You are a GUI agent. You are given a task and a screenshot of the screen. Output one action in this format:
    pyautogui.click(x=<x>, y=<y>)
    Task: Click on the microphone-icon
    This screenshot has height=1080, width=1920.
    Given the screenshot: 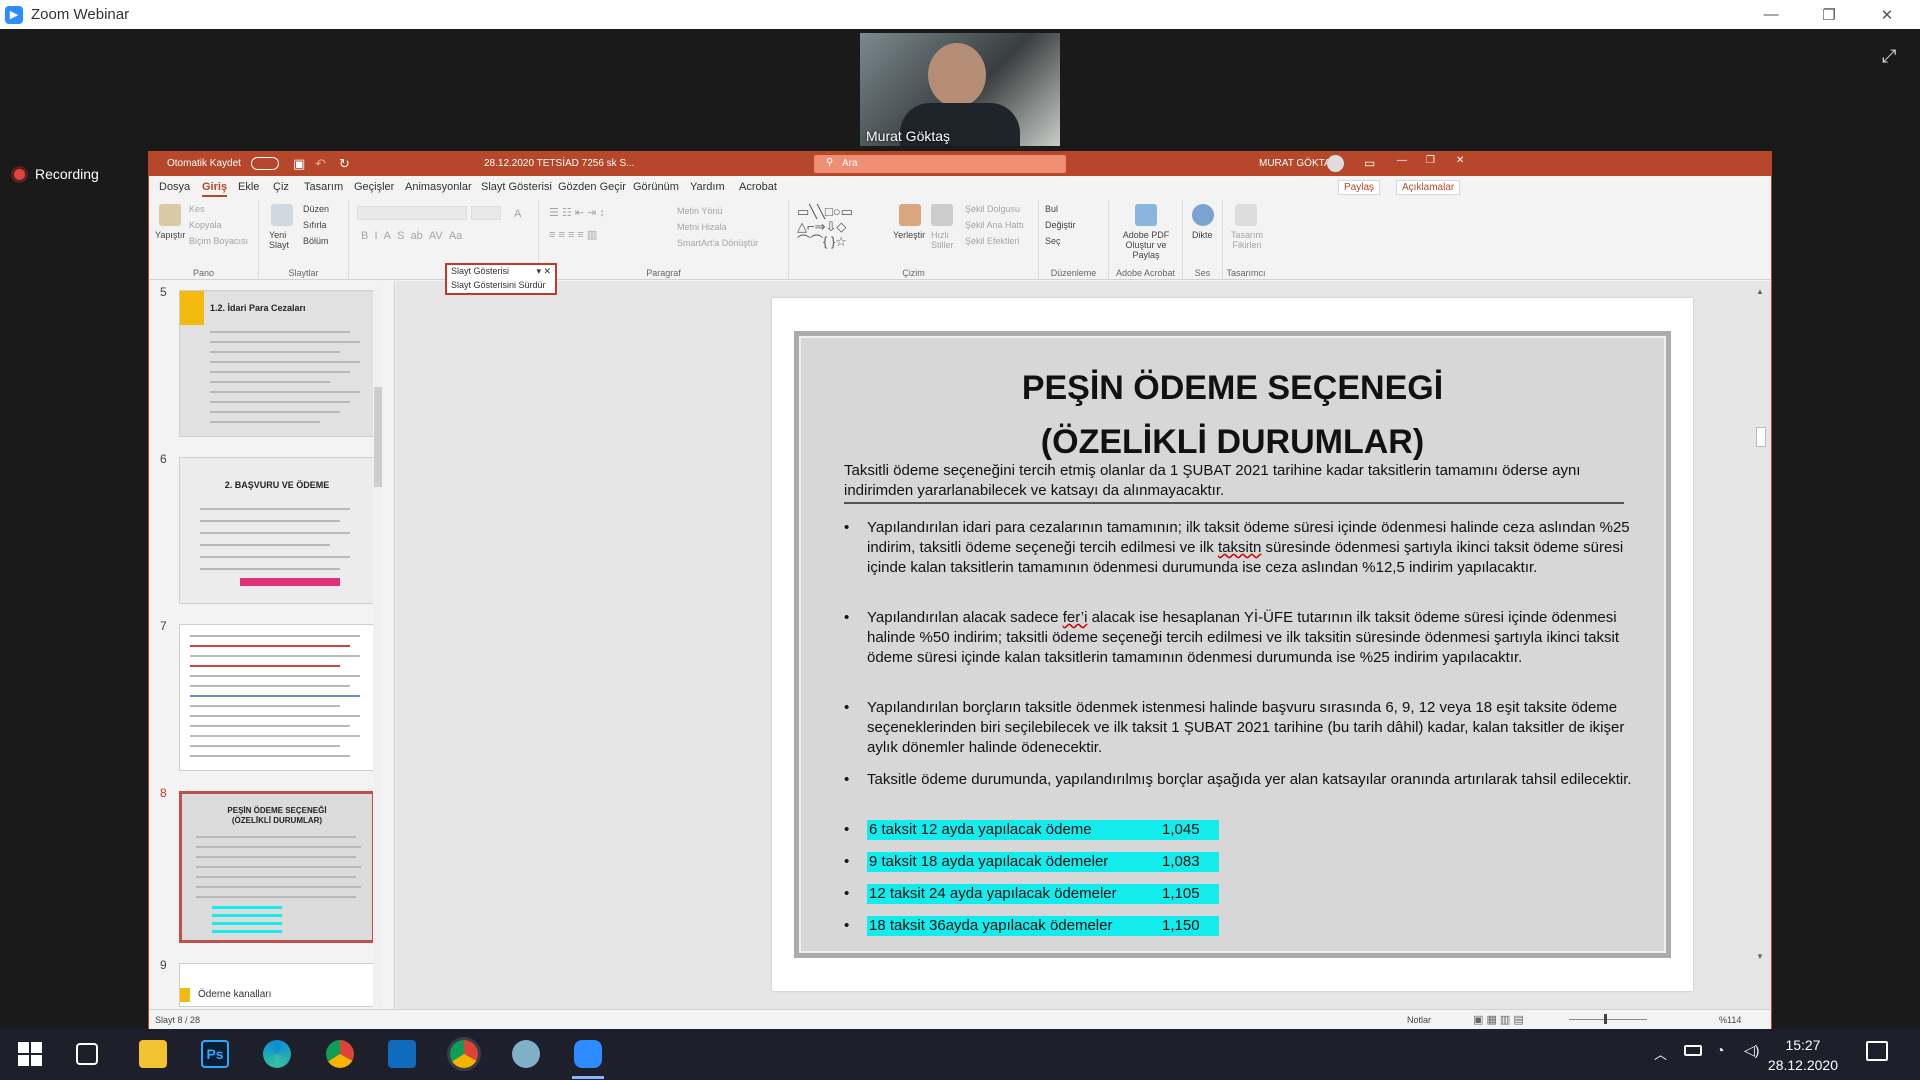 What is the action you would take?
    pyautogui.click(x=1203, y=215)
    